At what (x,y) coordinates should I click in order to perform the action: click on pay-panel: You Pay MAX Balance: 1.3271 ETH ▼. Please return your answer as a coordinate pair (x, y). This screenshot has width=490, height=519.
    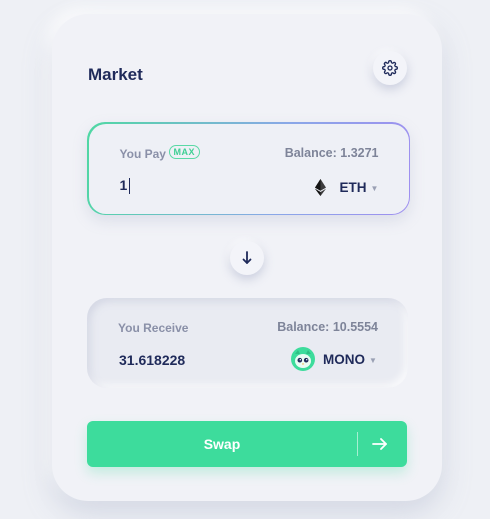
    Looking at the image, I should click on (248, 168).